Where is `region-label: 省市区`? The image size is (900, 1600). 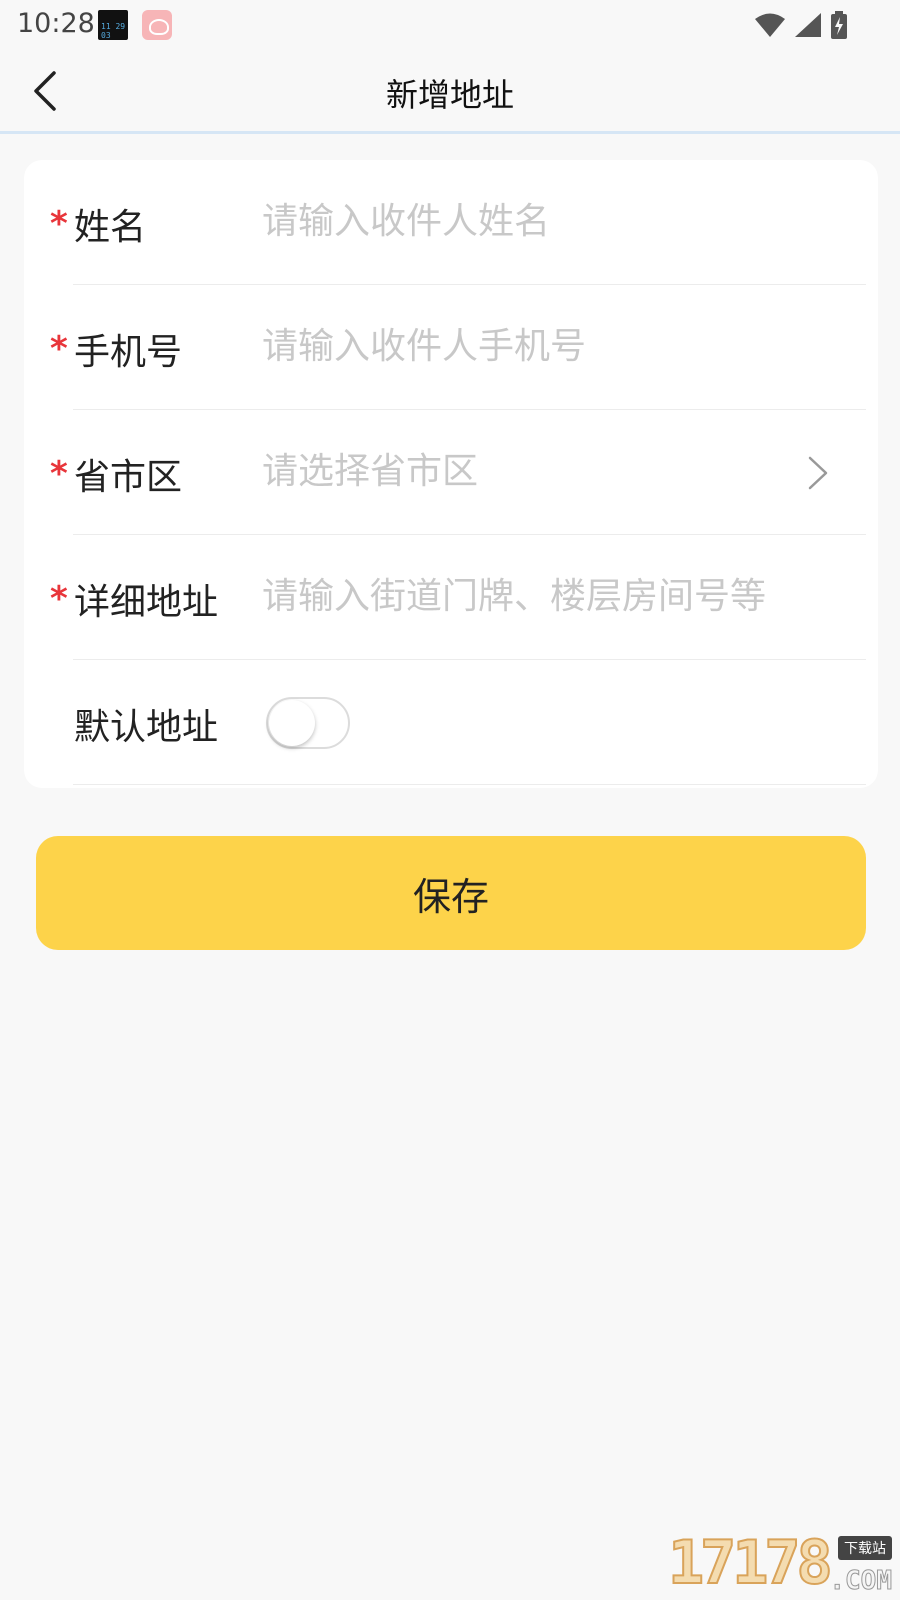 region-label: 省市区 is located at coordinates (128, 477).